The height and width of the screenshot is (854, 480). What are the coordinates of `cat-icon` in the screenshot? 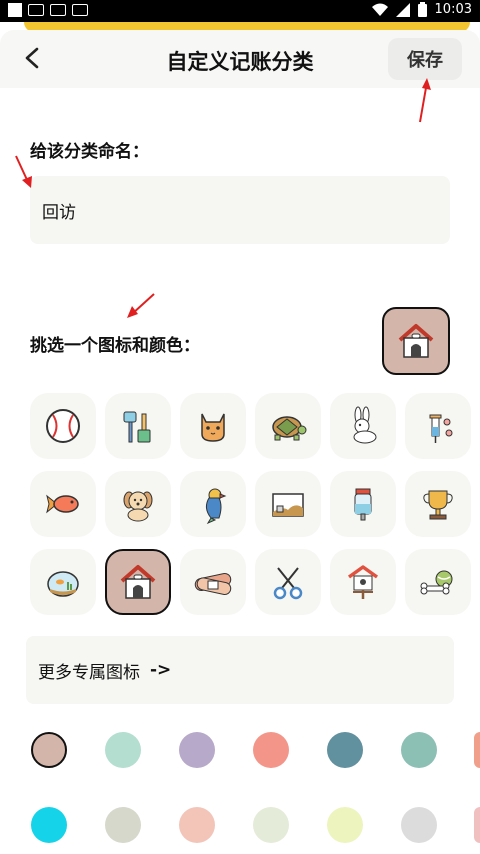 It's located at (213, 427).